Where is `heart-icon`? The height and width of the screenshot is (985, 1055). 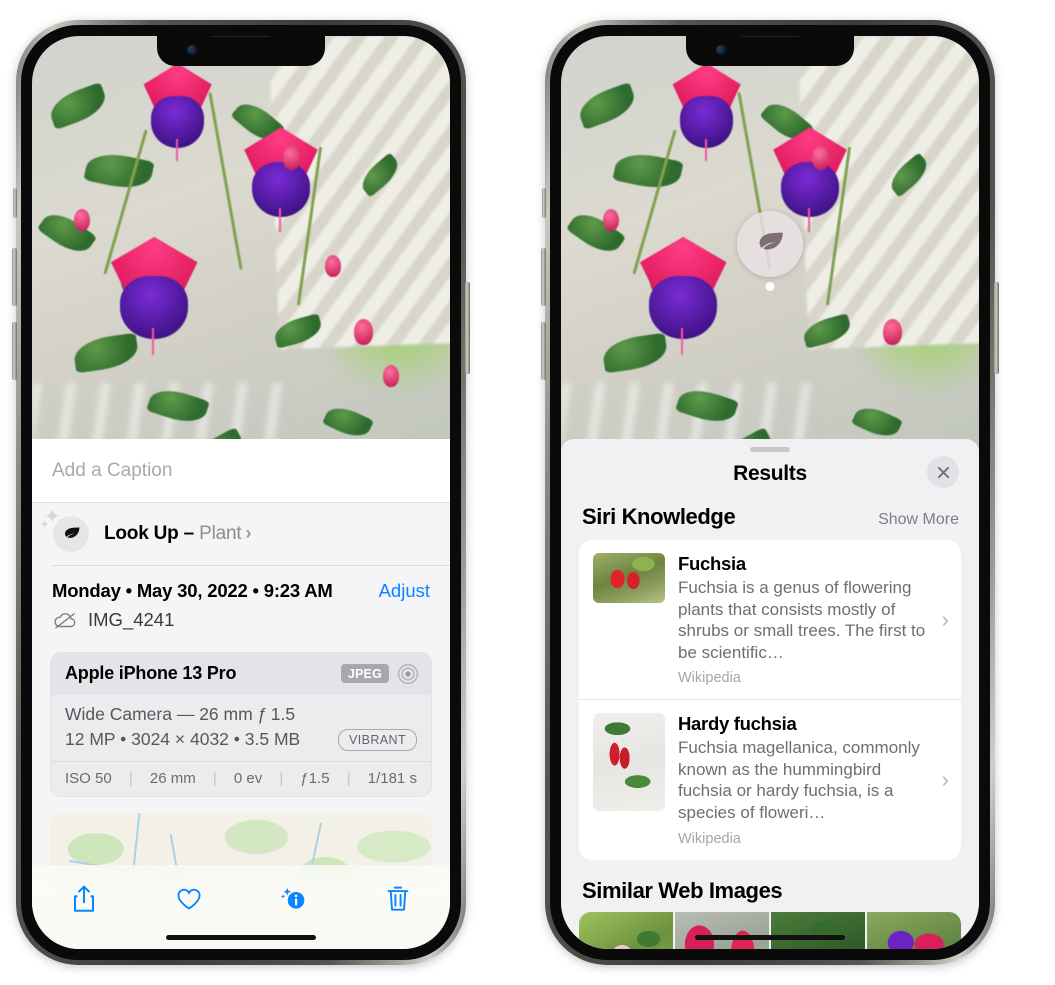 heart-icon is located at coordinates (189, 899).